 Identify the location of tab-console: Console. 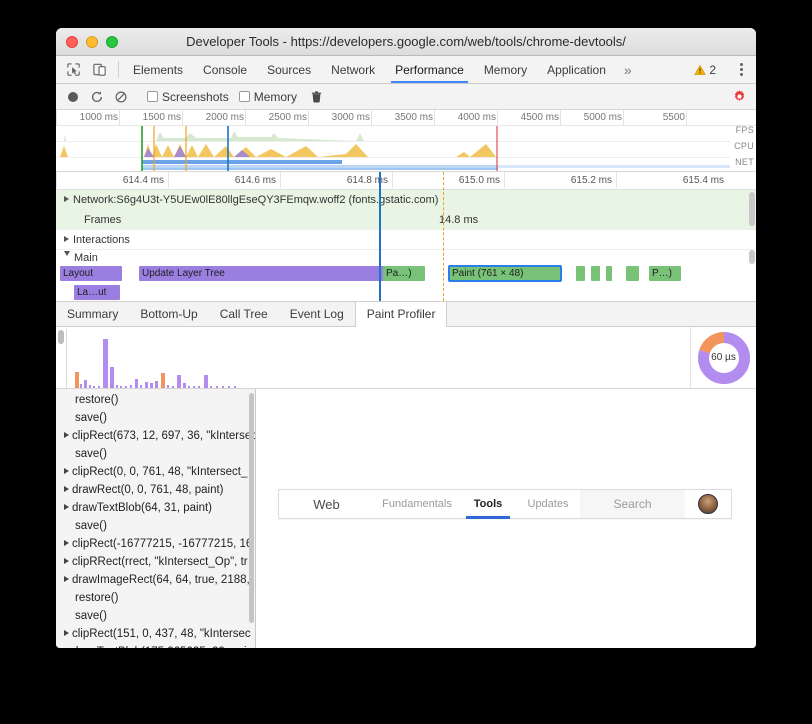
(225, 69).